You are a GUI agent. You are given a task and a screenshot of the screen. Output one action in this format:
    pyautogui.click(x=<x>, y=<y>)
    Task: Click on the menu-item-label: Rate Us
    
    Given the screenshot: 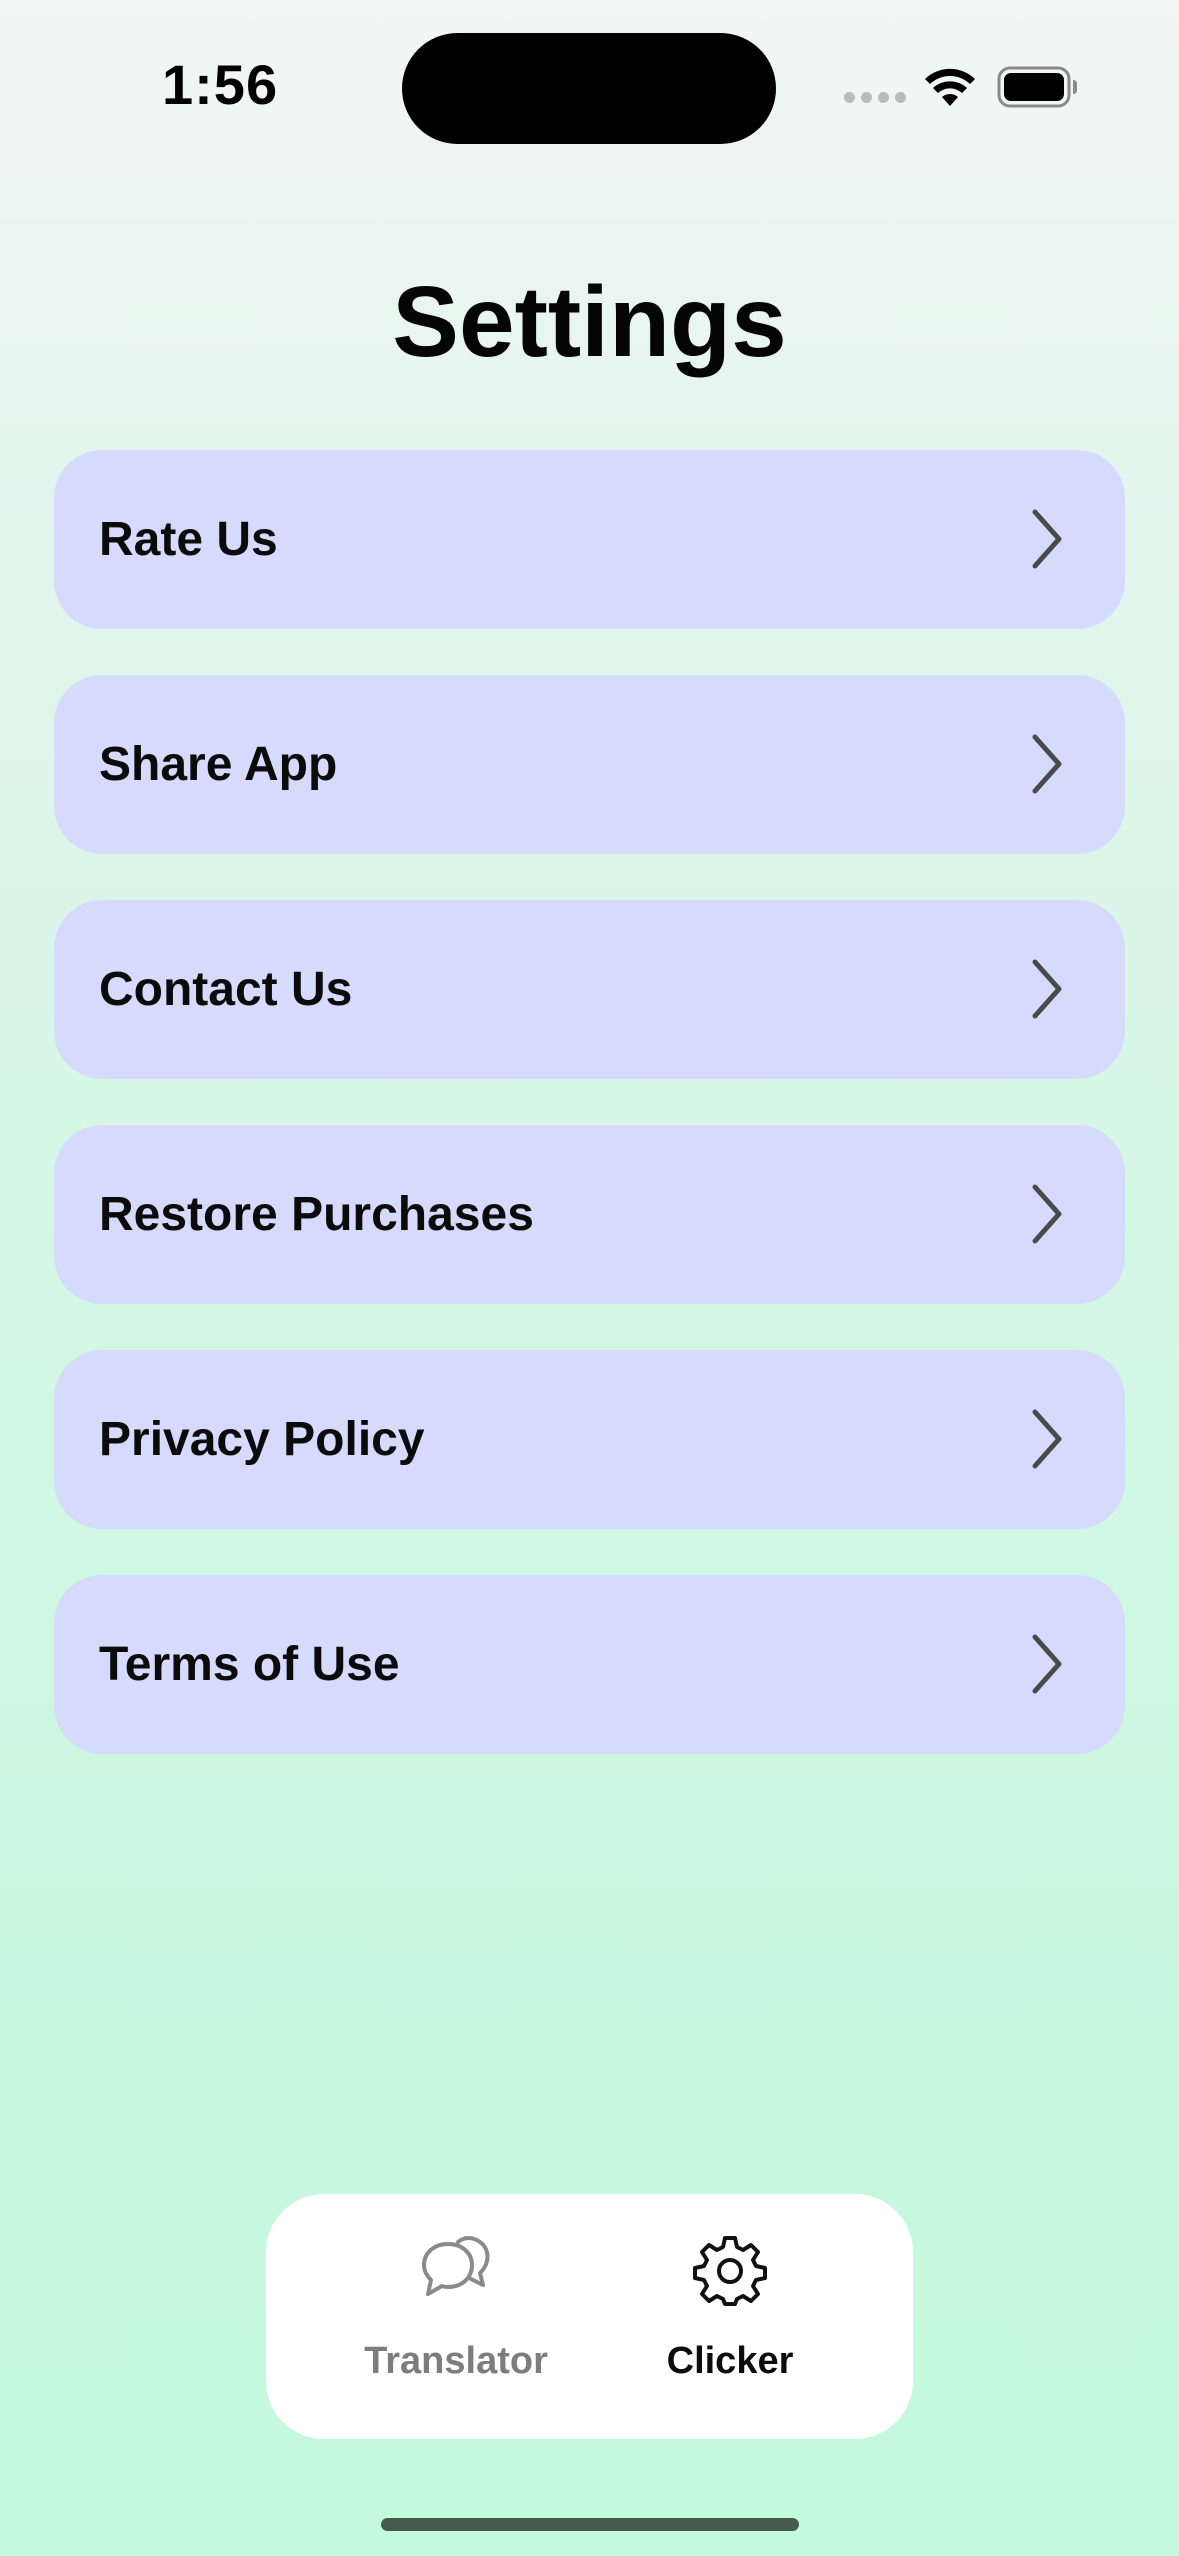 What is the action you would take?
    pyautogui.click(x=188, y=539)
    